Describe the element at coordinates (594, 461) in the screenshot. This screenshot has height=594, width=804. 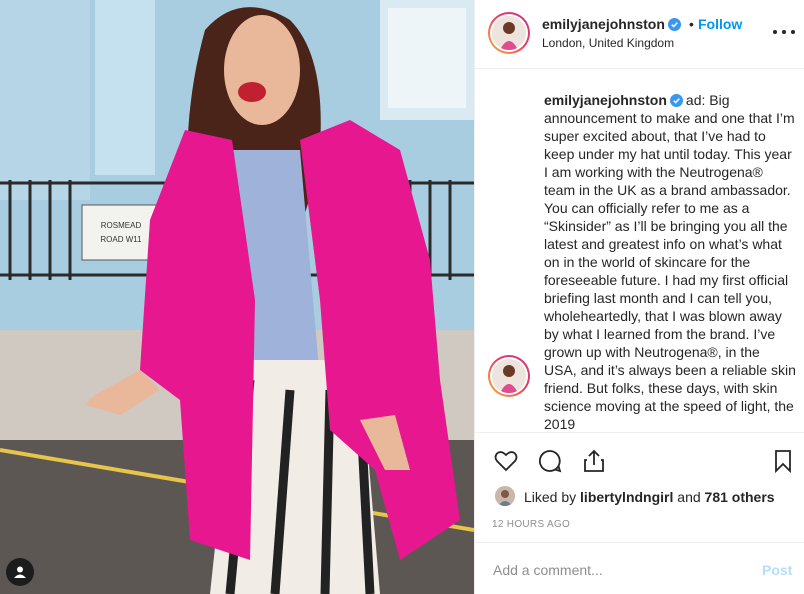
I see `share-icon` at that location.